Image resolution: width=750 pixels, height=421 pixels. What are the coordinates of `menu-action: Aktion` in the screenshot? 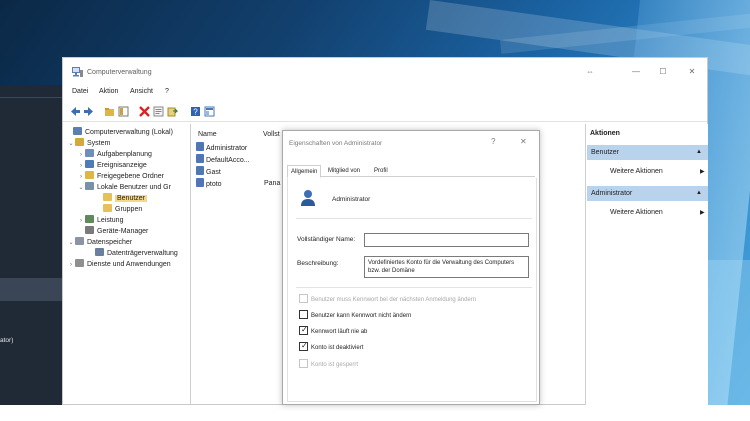 It's located at (108, 91).